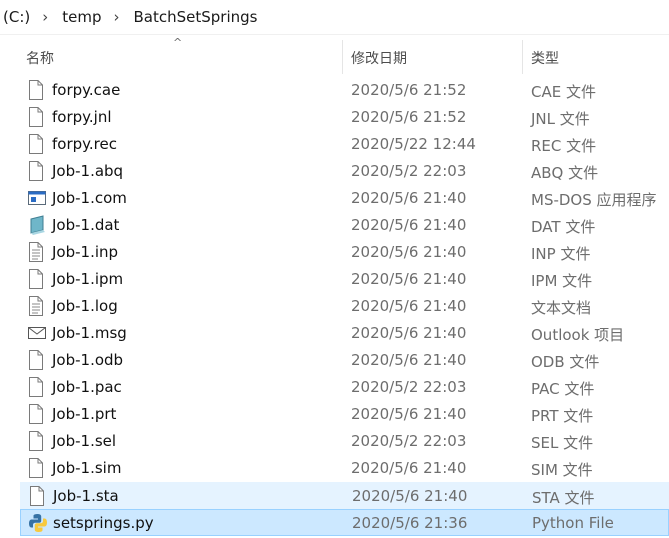  Describe the element at coordinates (344, 333) in the screenshot. I see `file-row: Job-1.msg 2020/5/6 21:40 Outlook 项目` at that location.